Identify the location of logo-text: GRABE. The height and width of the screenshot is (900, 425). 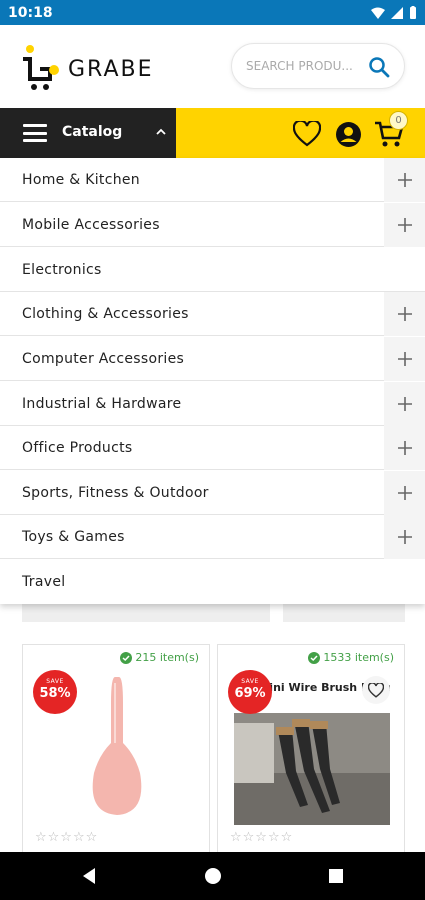
(111, 69).